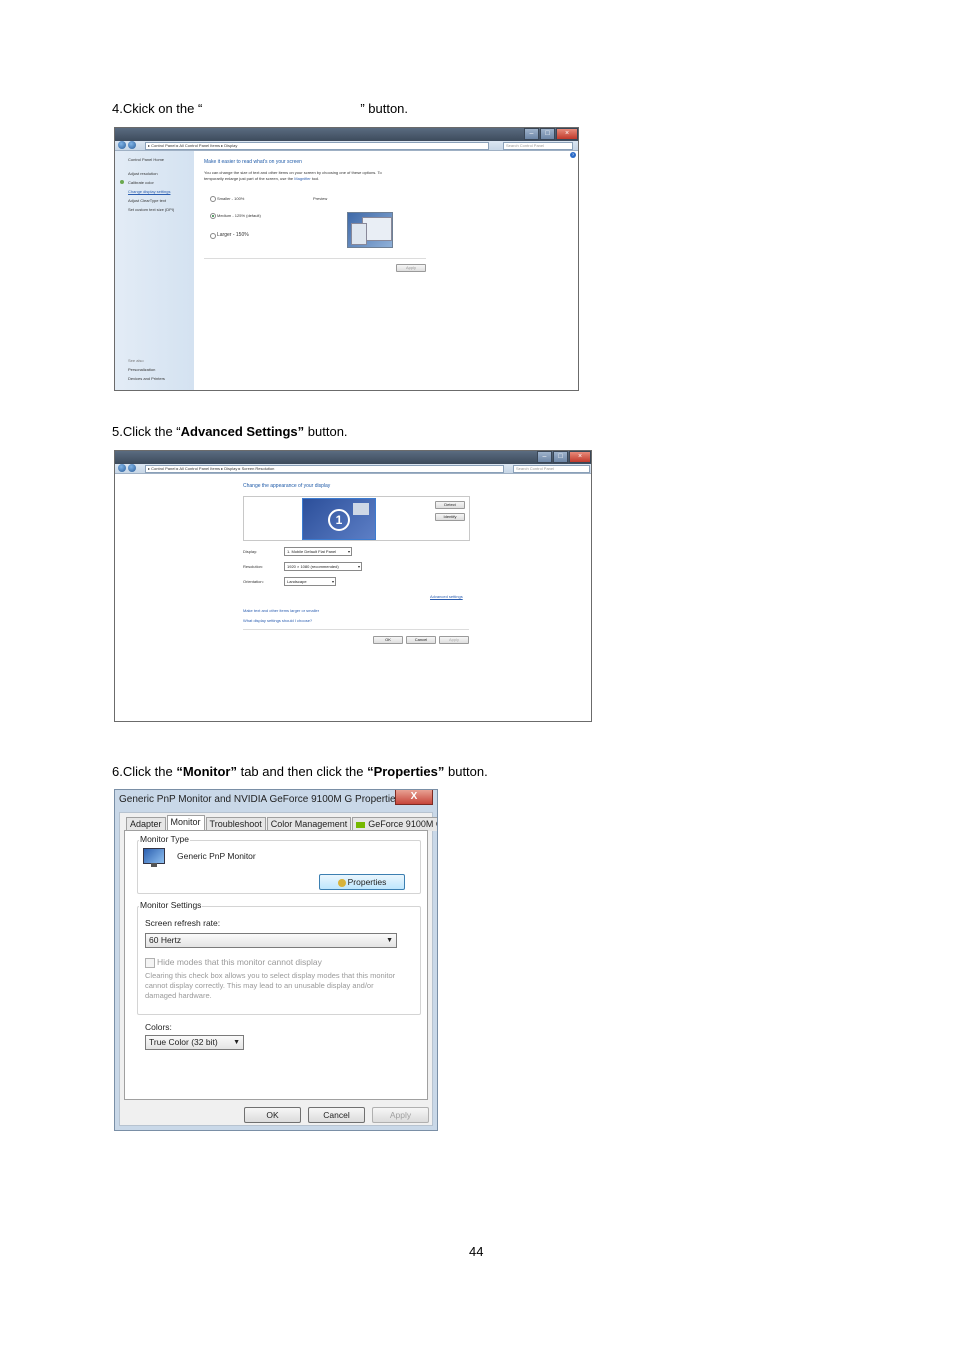 The image size is (954, 1350). Describe the element at coordinates (466, 771) in the screenshot. I see `step-6-text-end: button.` at that location.